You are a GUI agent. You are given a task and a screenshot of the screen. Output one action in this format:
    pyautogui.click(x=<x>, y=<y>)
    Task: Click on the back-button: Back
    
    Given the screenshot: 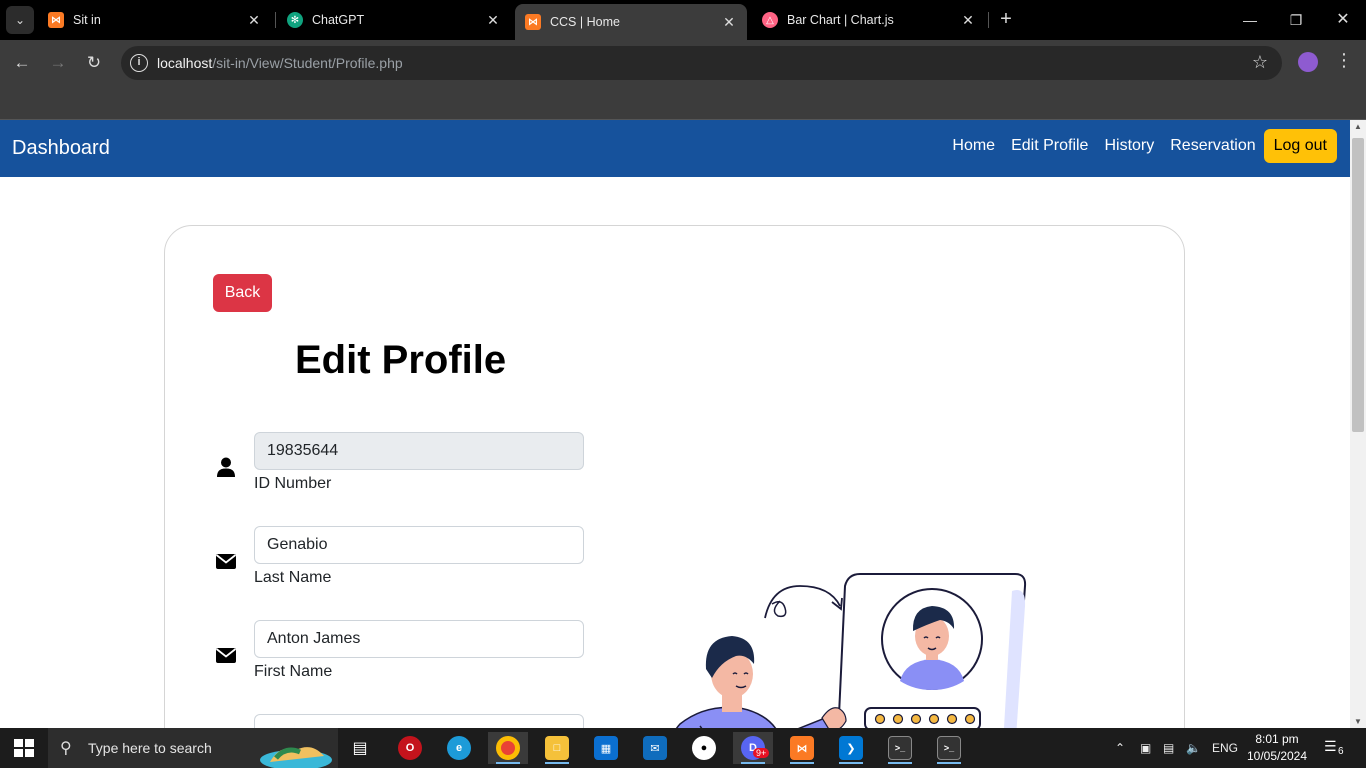 What is the action you would take?
    pyautogui.click(x=242, y=293)
    